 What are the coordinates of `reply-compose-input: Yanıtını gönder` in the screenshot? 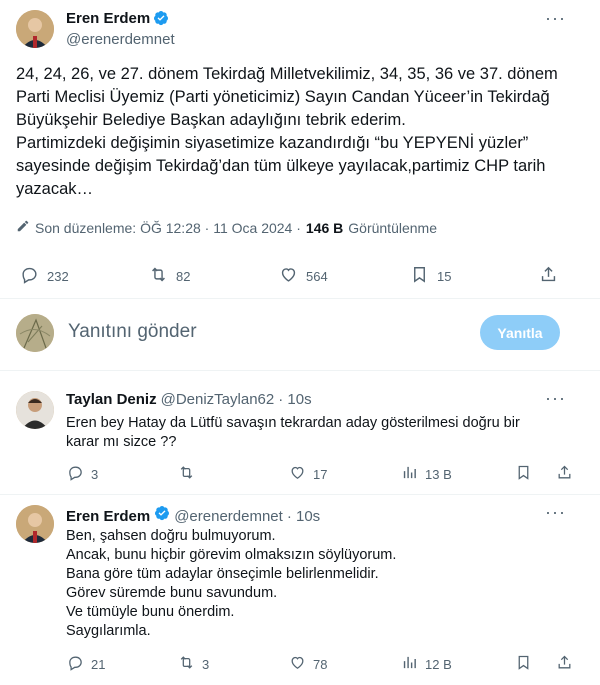 It's located at (132, 332).